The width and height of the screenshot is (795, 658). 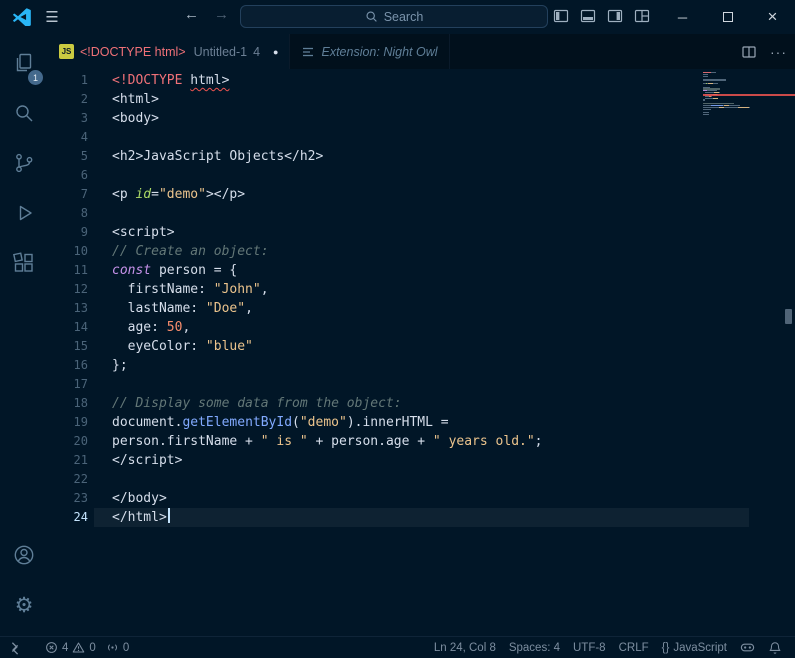 I want to click on text-cursor, so click(x=168, y=515).